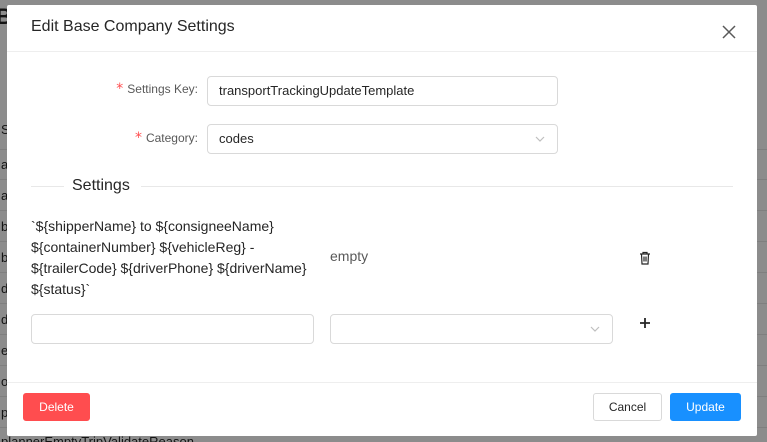 Image resolution: width=767 pixels, height=442 pixels. I want to click on settings-key-input: transportTrackingUpdateTemplate, so click(382, 91).